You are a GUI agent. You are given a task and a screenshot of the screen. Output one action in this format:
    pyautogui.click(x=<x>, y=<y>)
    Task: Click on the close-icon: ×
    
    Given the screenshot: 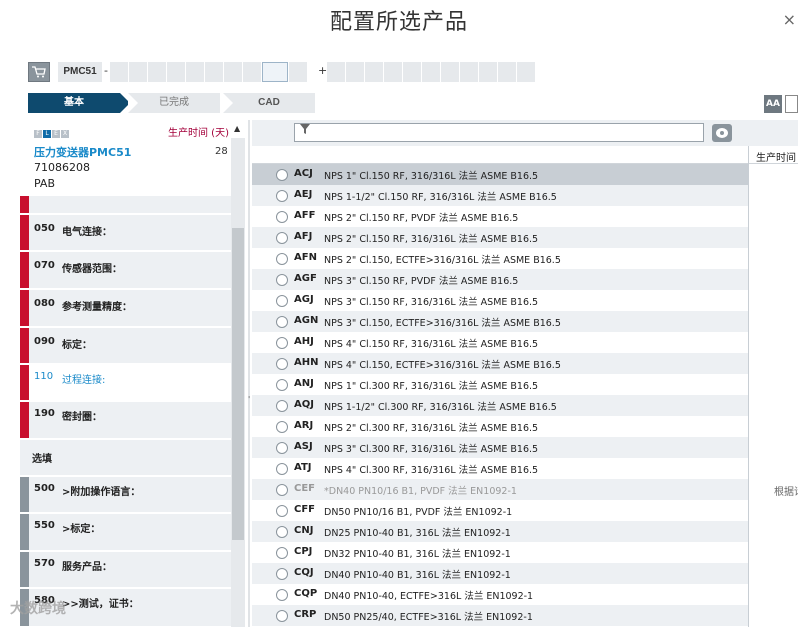 What is the action you would take?
    pyautogui.click(x=789, y=19)
    